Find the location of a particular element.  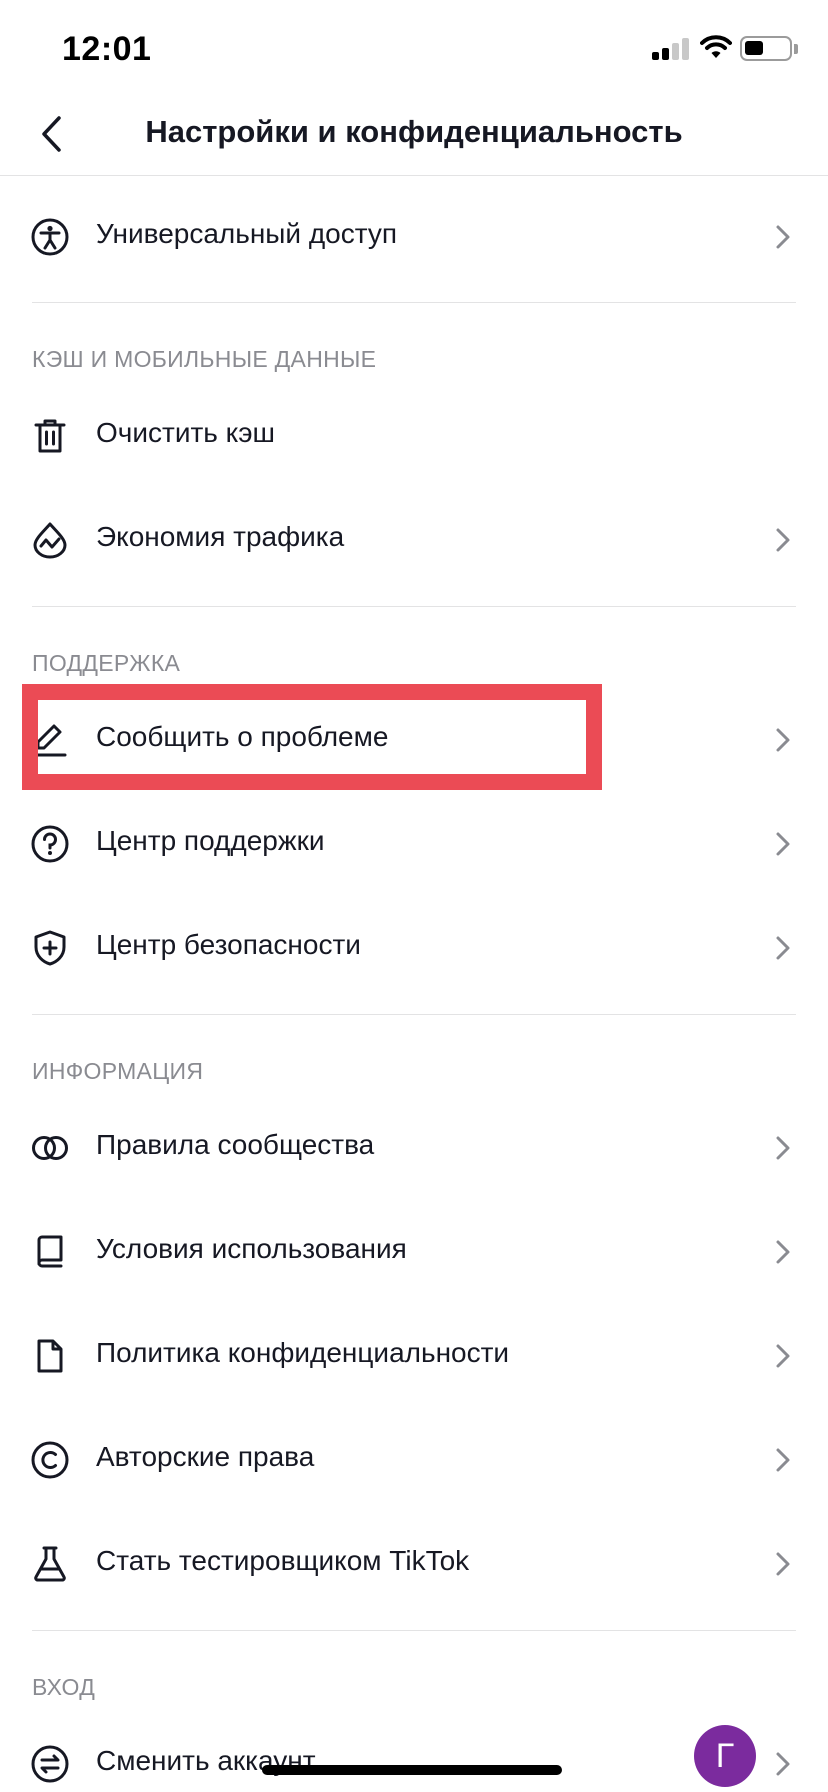

droplet-pulse-icon is located at coordinates (50, 540).